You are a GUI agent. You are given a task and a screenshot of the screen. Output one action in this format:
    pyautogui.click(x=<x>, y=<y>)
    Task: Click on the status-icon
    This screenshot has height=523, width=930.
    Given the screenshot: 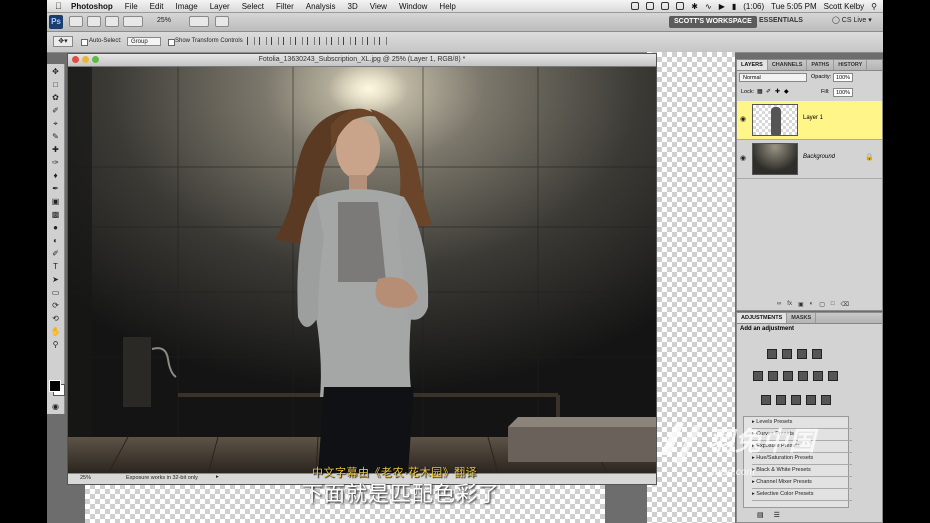 What is the action you would take?
    pyautogui.click(x=635, y=6)
    